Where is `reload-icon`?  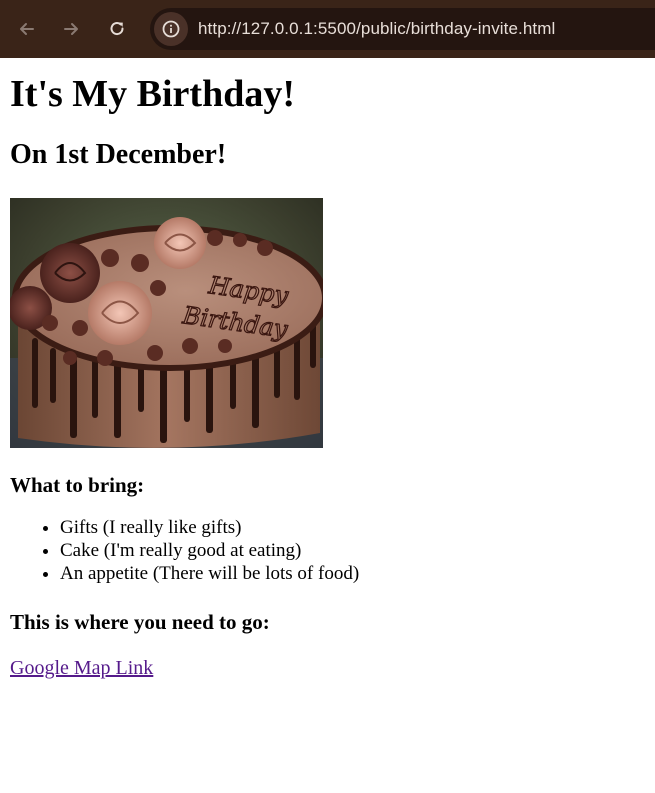
reload-icon is located at coordinates (117, 29).